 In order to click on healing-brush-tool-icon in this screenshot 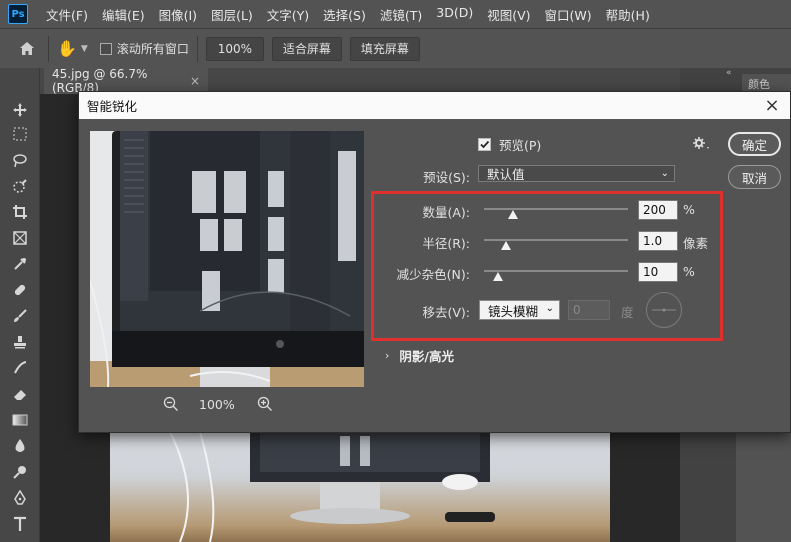, I will do `click(20, 290)`.